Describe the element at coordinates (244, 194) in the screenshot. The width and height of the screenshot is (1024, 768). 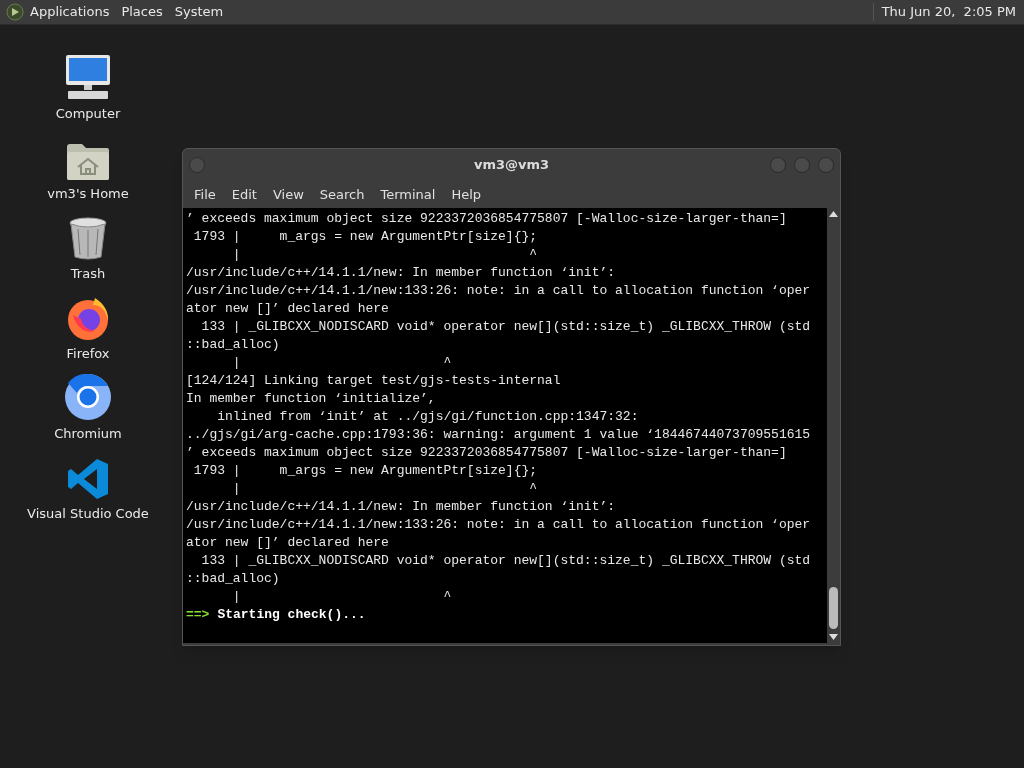
I see `menu-item: Edit` at that location.